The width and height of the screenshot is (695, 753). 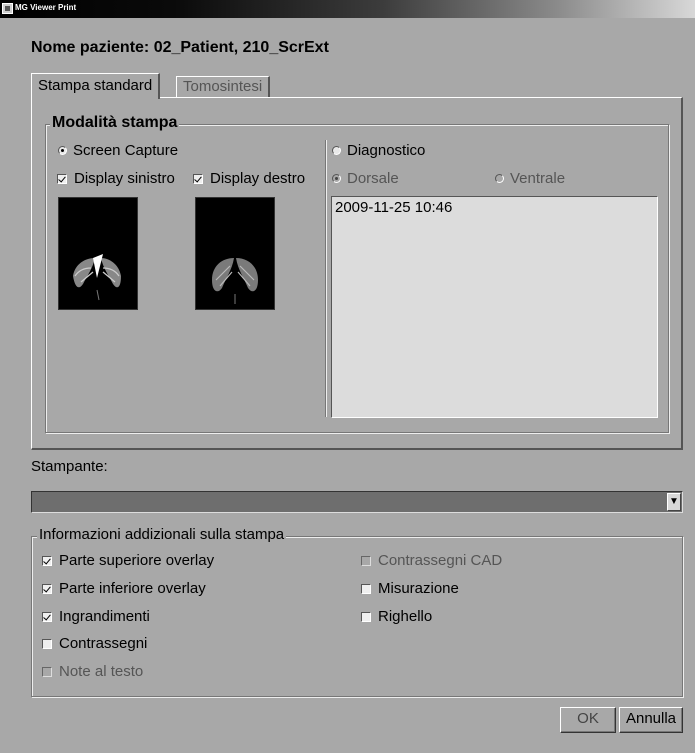 What do you see at coordinates (347, 9) in the screenshot?
I see `title-bar: MG Viewer Print` at bounding box center [347, 9].